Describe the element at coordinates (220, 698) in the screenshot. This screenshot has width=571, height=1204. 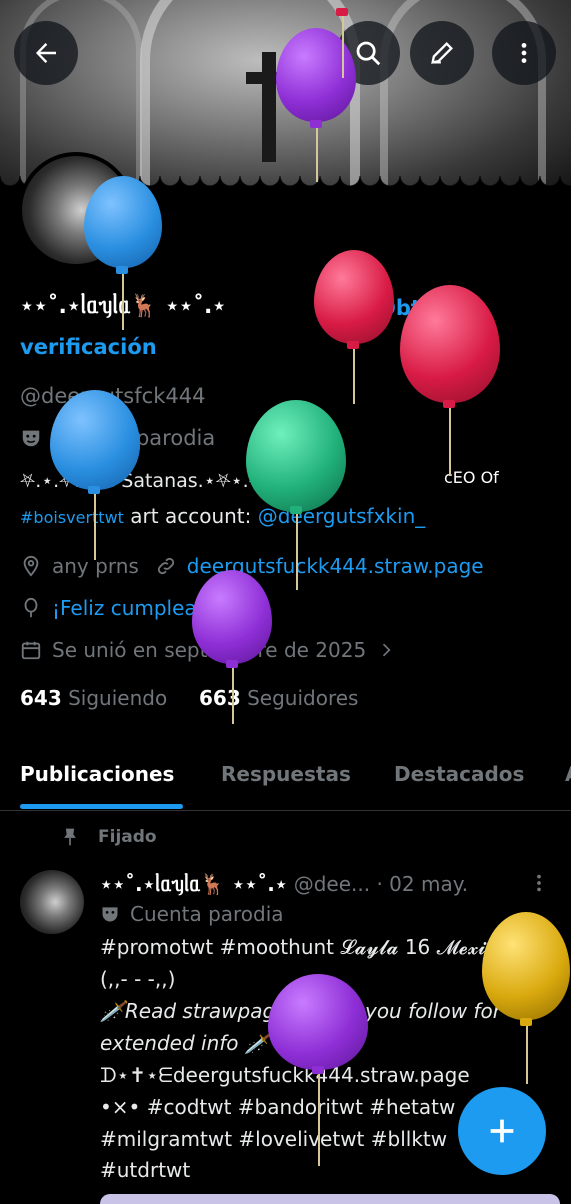
I see `followers-count: 663` at that location.